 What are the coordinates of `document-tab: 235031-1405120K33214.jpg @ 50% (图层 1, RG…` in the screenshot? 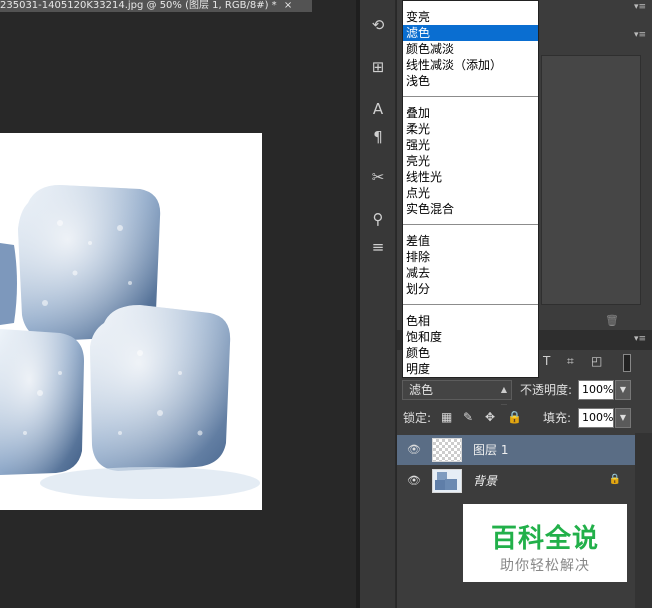 It's located at (156, 6).